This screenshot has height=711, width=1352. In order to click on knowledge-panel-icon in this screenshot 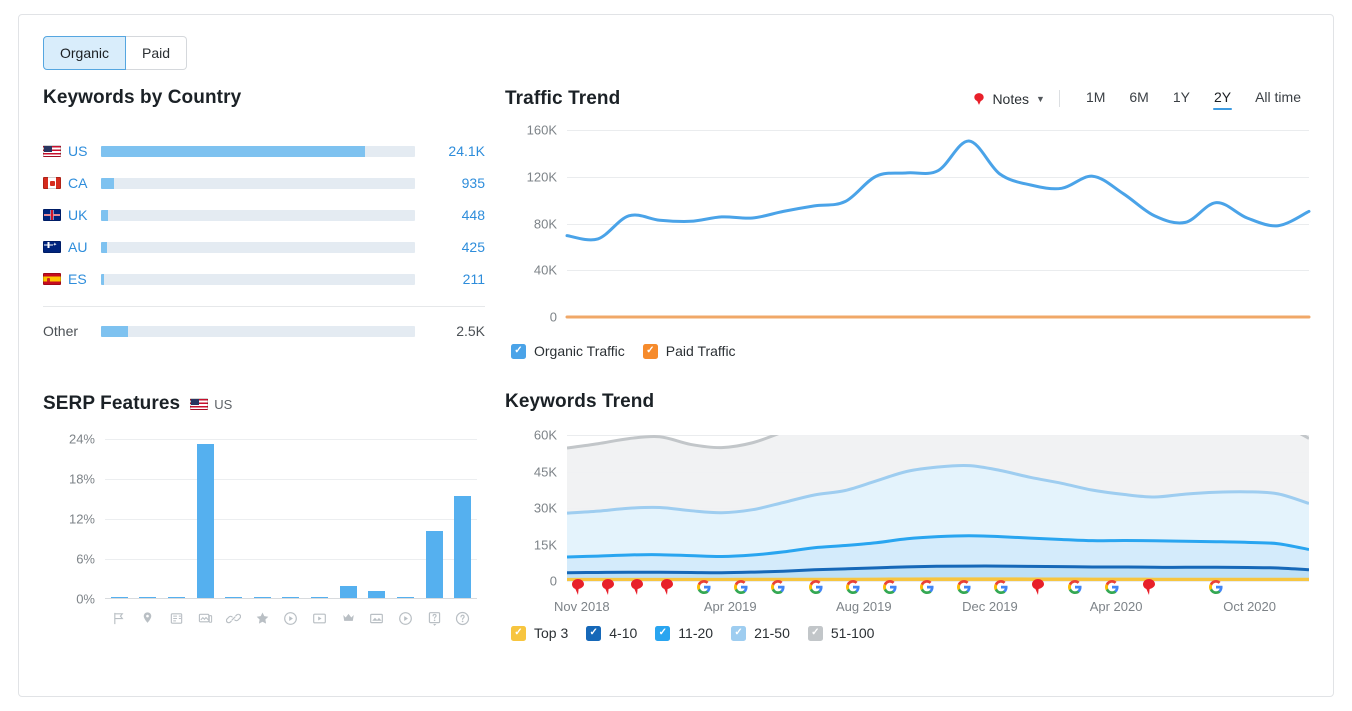, I will do `click(462, 618)`.